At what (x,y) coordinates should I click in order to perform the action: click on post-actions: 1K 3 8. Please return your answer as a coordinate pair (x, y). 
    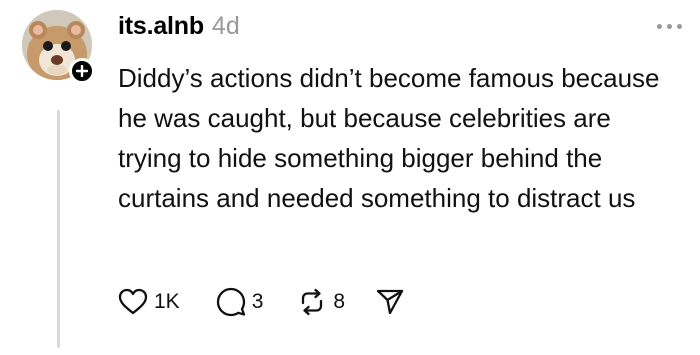
    Looking at the image, I should click on (261, 302).